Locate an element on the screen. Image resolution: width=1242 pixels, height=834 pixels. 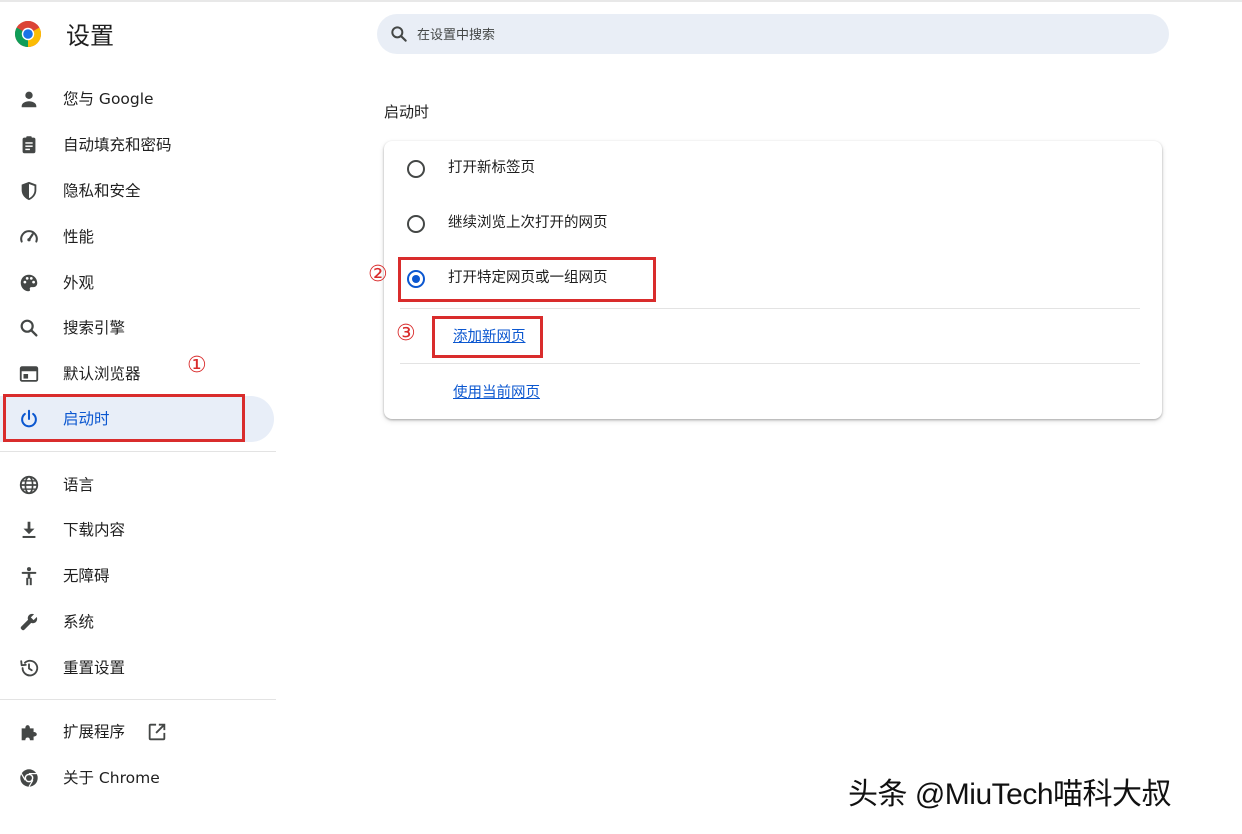
section-title: 启动时 is located at coordinates (407, 112).